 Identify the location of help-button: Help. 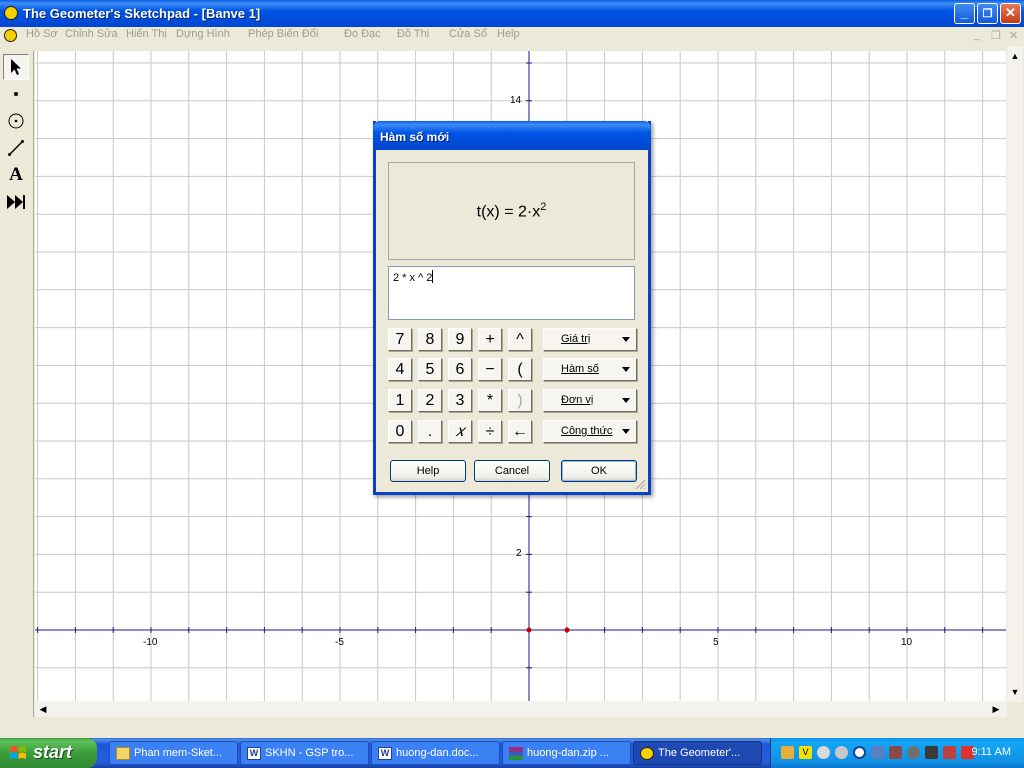
(428, 471).